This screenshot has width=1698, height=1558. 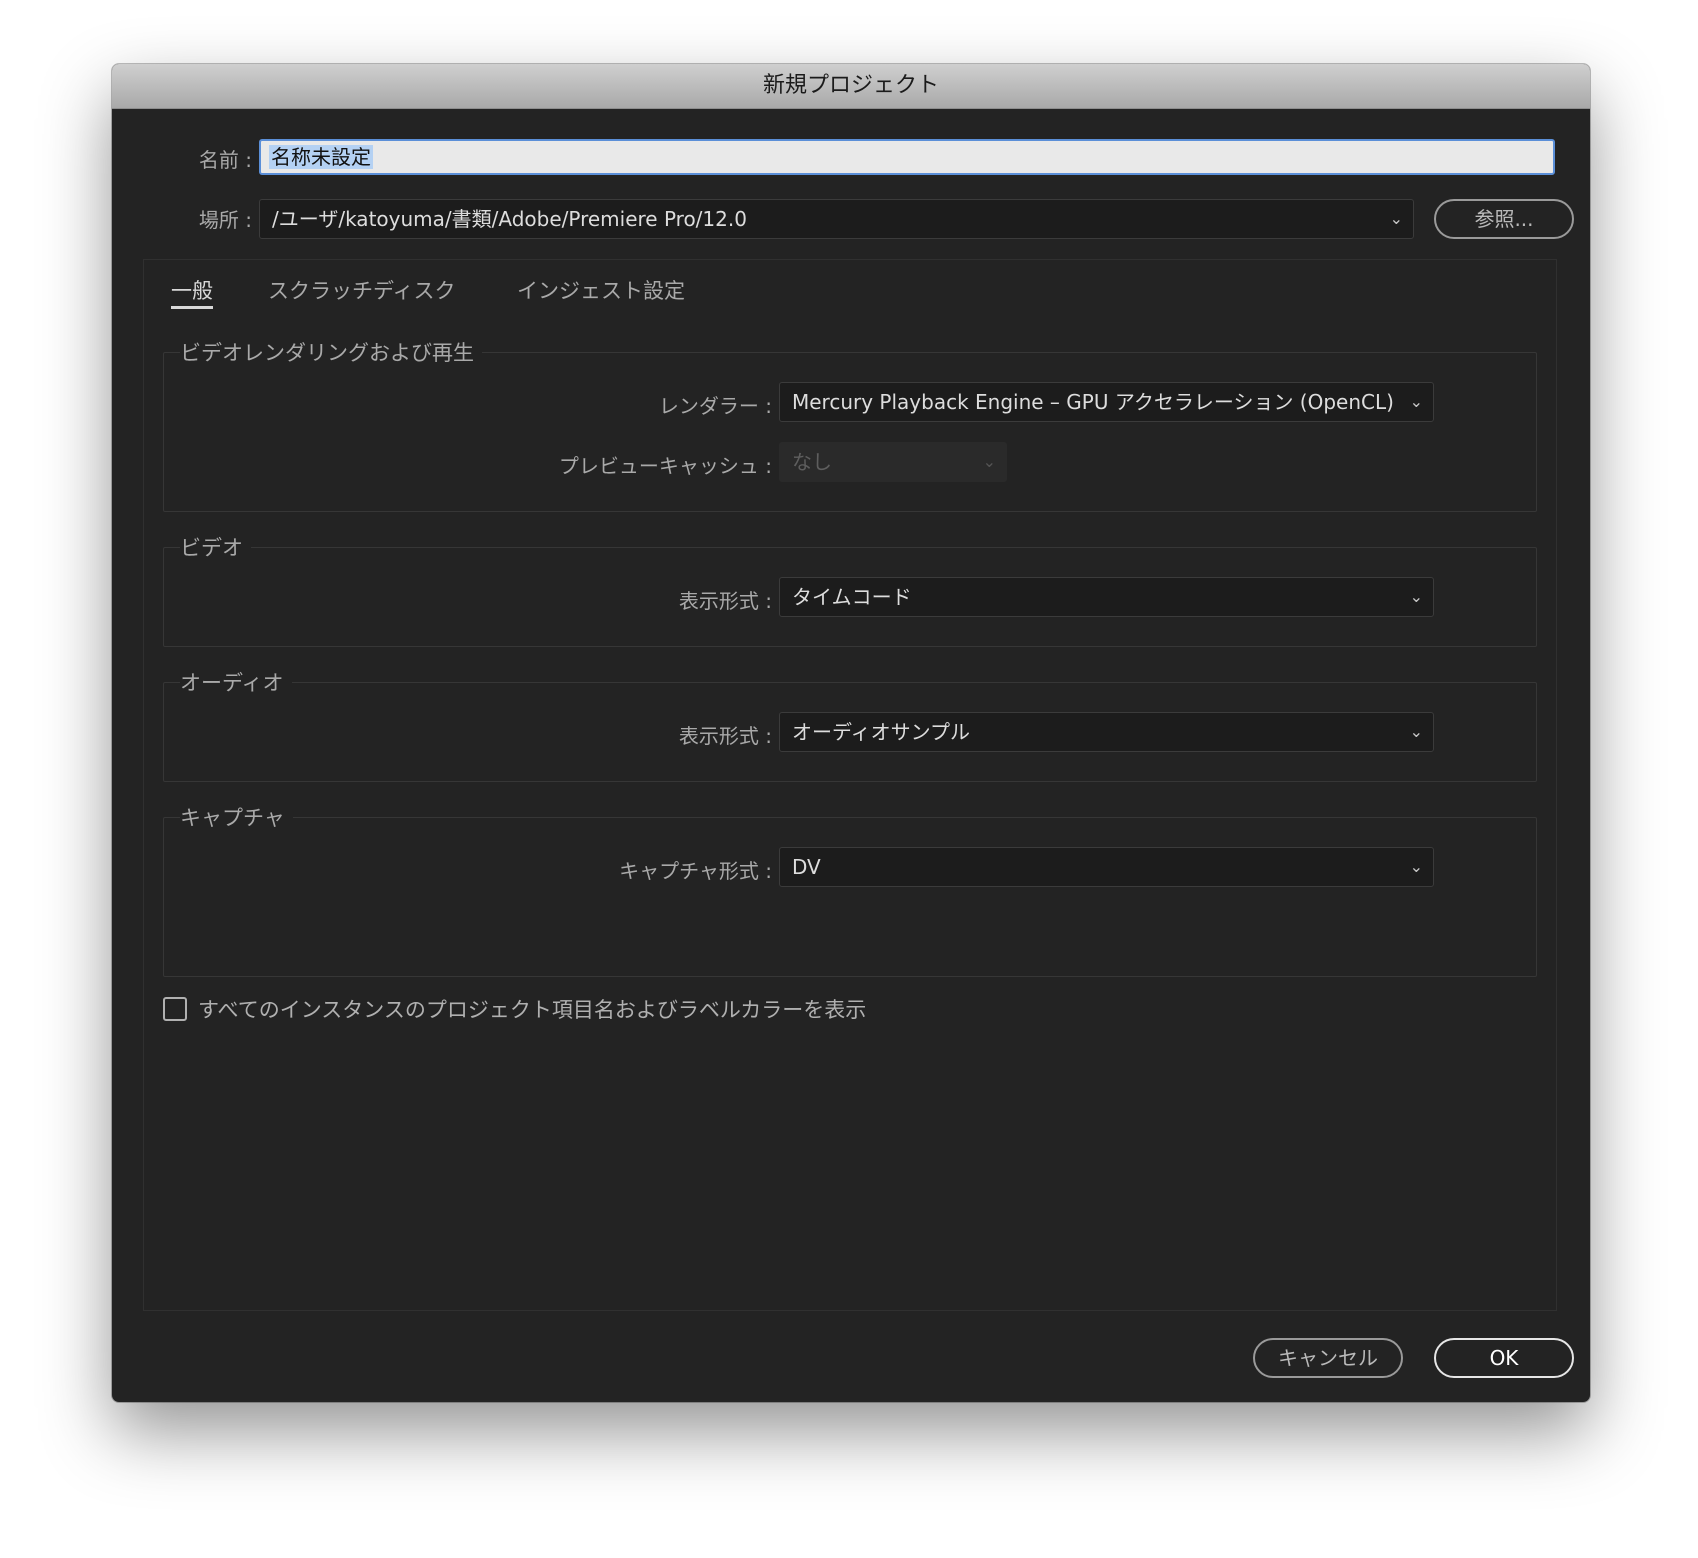 I want to click on ok-button: OK, so click(x=1504, y=1358).